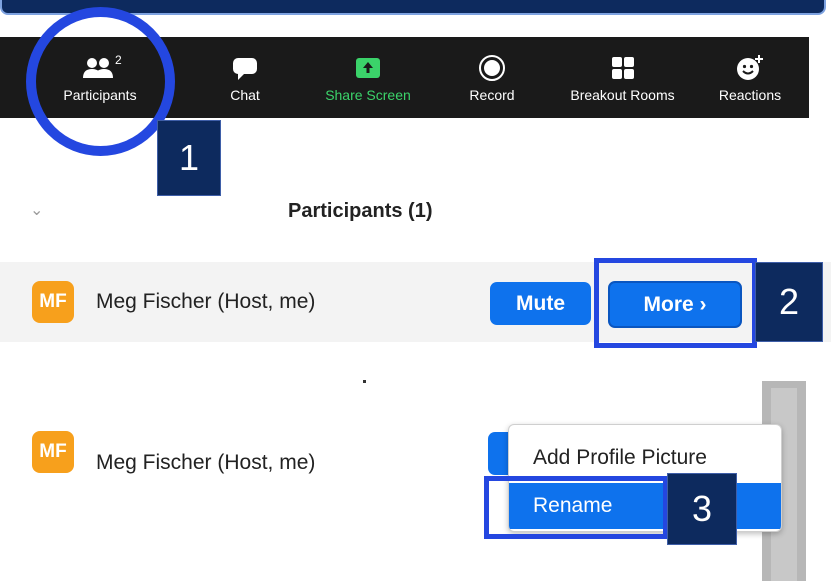 This screenshot has height=581, width=831. What do you see at coordinates (360, 211) in the screenshot?
I see `panel-title: Participants (1)` at bounding box center [360, 211].